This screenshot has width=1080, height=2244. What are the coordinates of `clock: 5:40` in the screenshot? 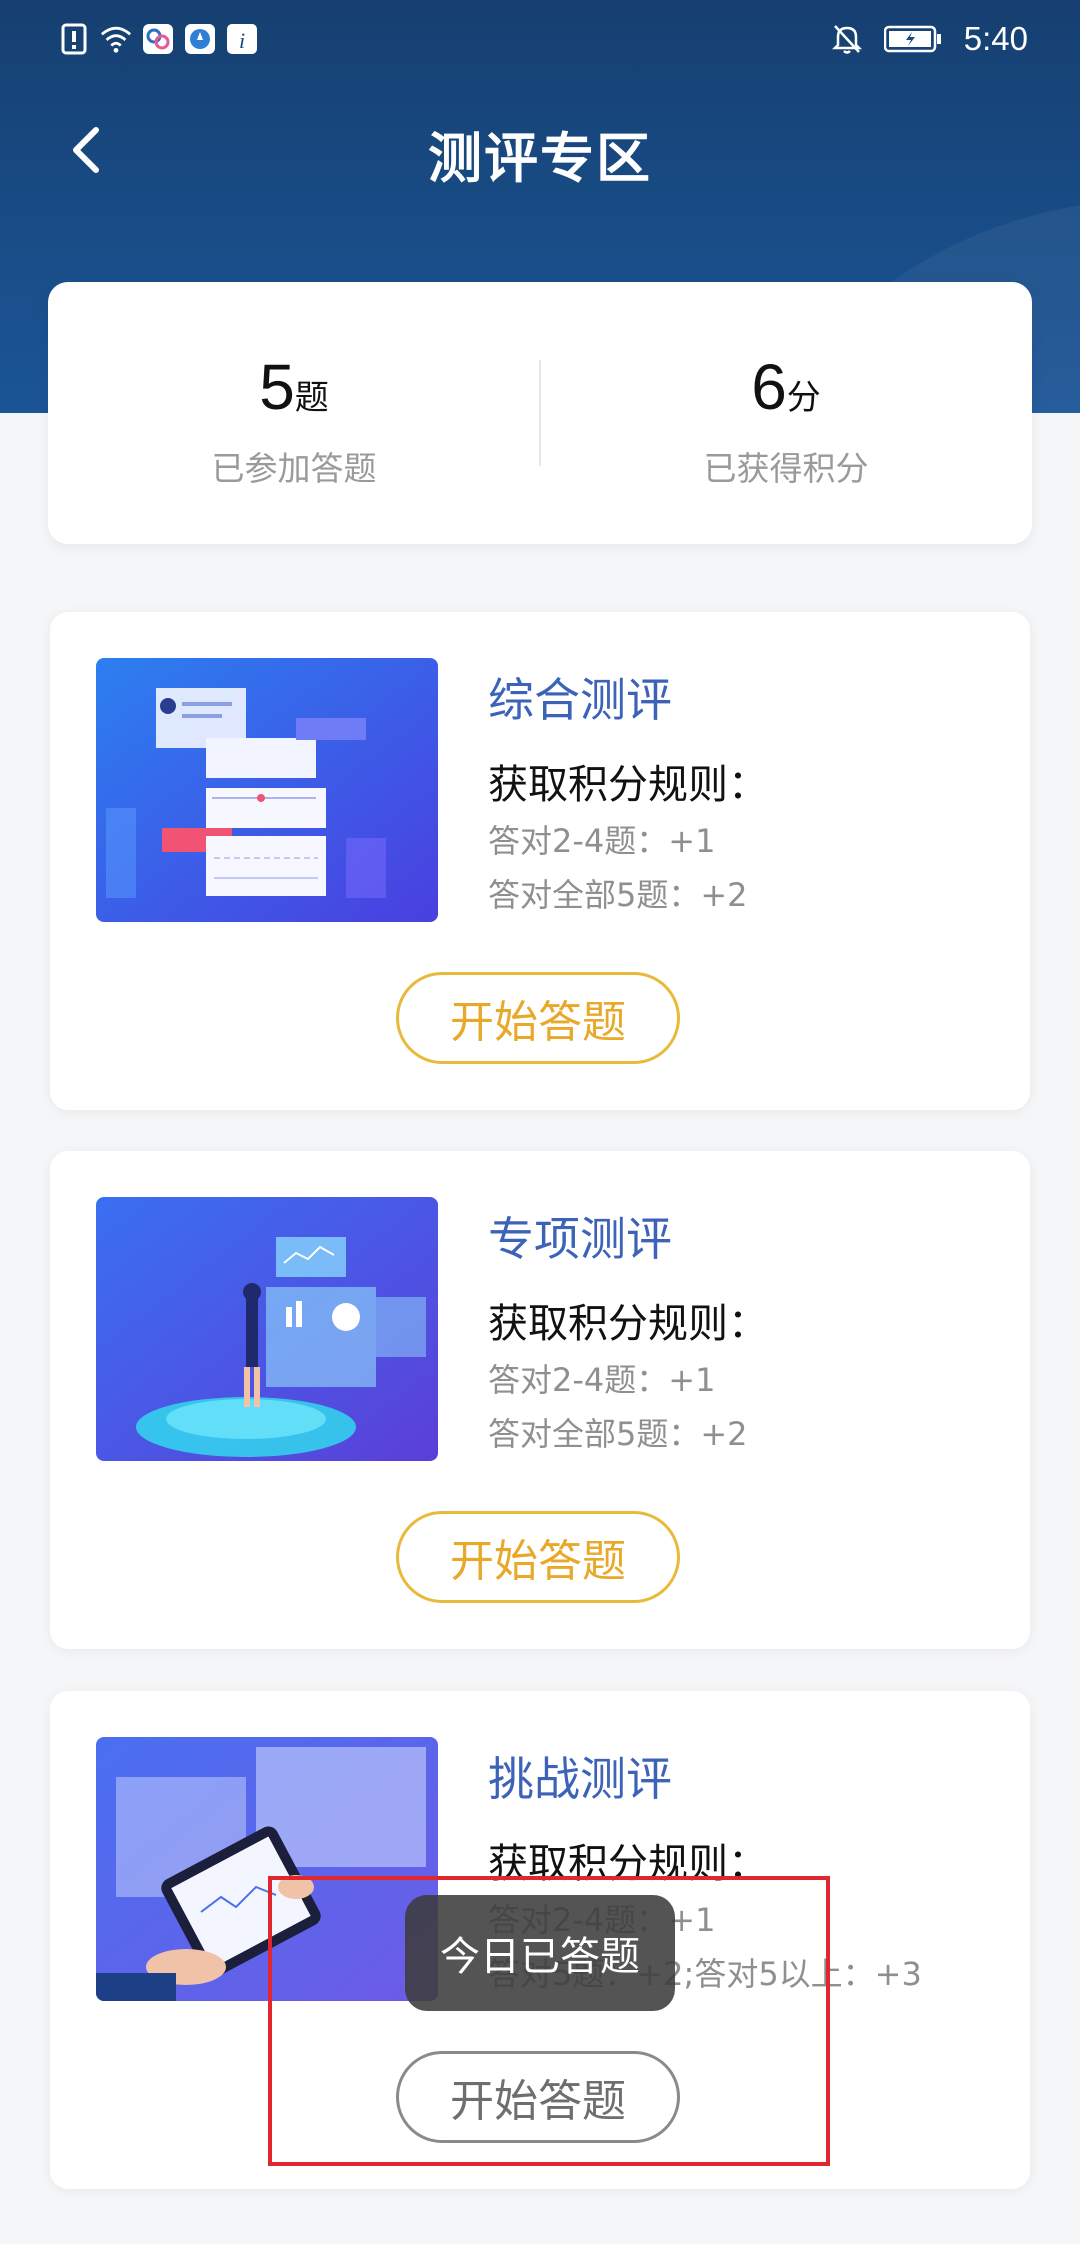 It's located at (995, 38).